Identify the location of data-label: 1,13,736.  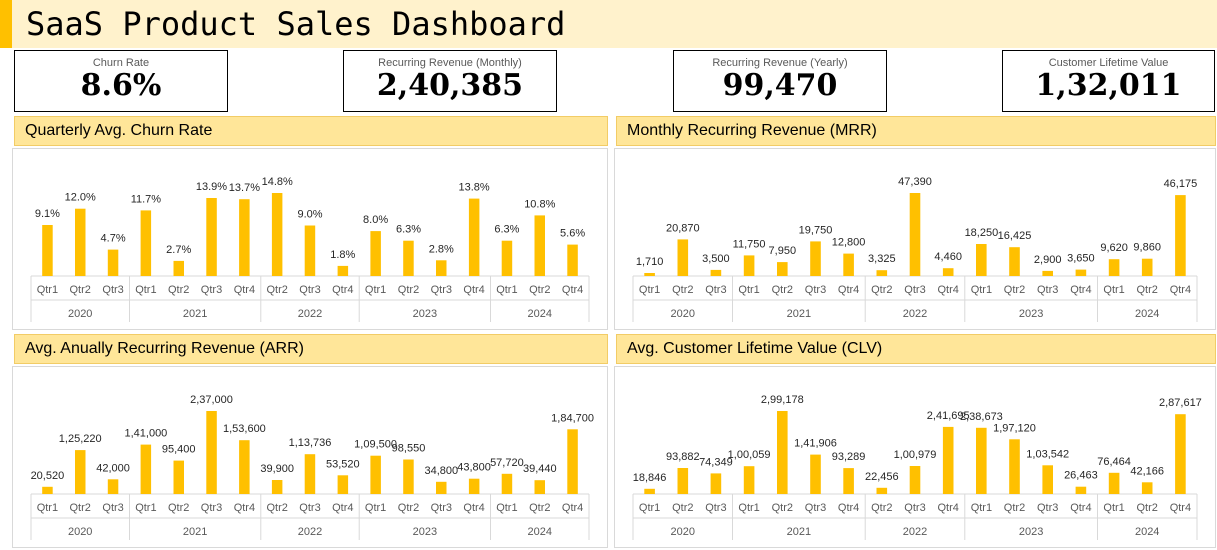
(310, 443).